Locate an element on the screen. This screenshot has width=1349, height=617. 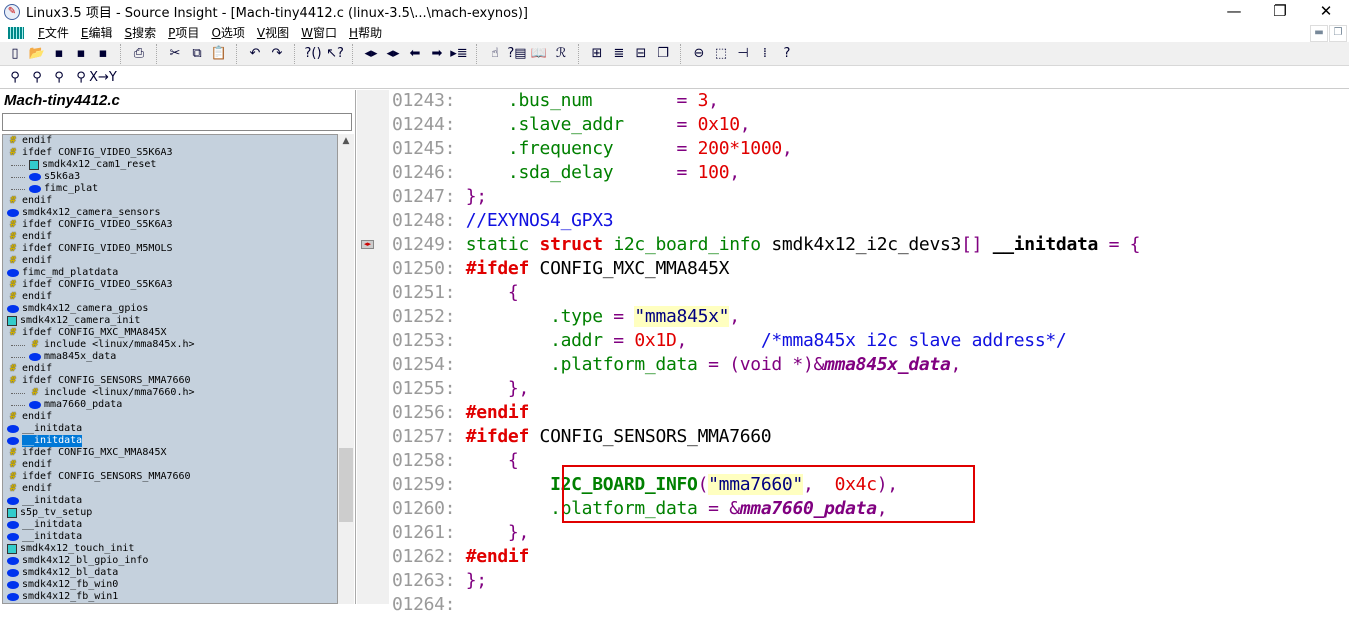
menu-f: F文件 is located at coordinates (53, 32).